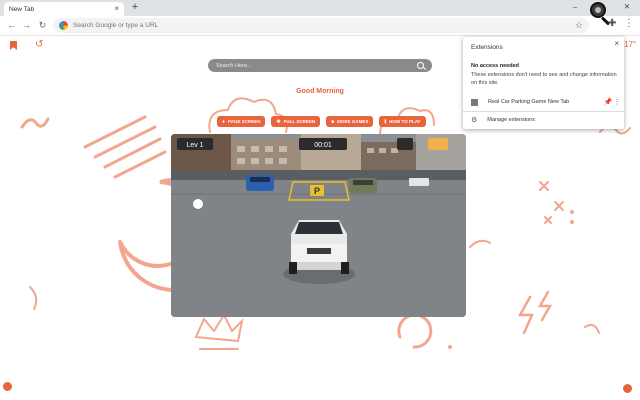 This screenshot has width=640, height=400. What do you see at coordinates (194, 145) in the screenshot?
I see `level-label: Lev 1` at bounding box center [194, 145].